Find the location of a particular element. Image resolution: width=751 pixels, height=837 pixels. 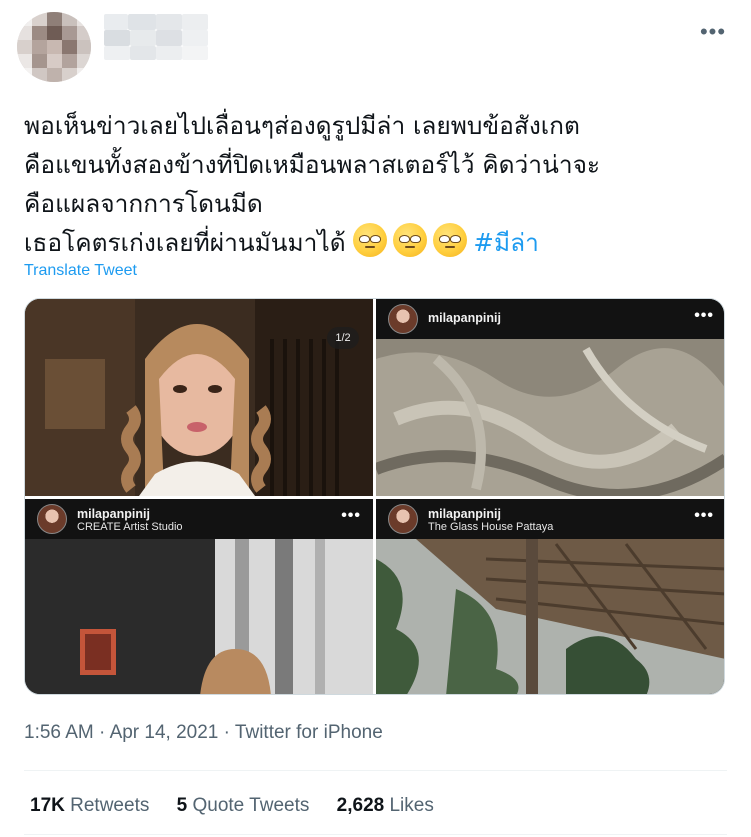

tweet-text-line-with-emoji: เธอโคตรเก่งเลยที่ผ่านมันมาได้ #มีล่า is located at coordinates (379, 242).